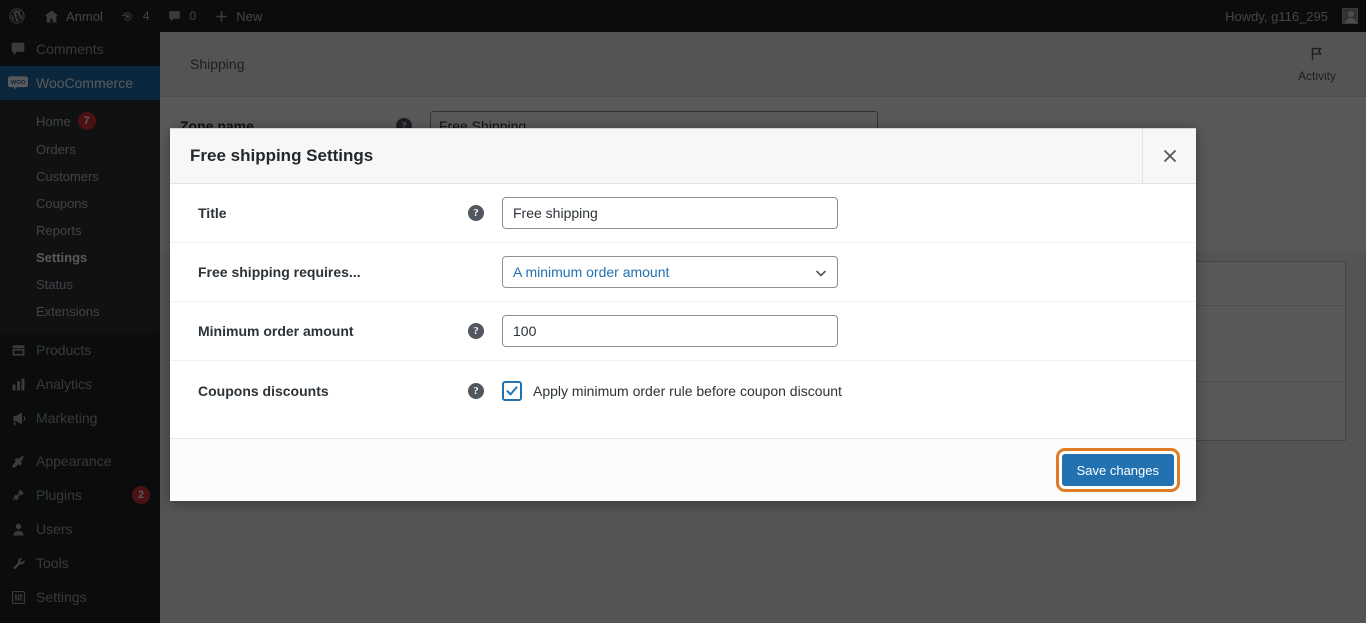  I want to click on modal-title: Free shipping Settings, so click(282, 155).